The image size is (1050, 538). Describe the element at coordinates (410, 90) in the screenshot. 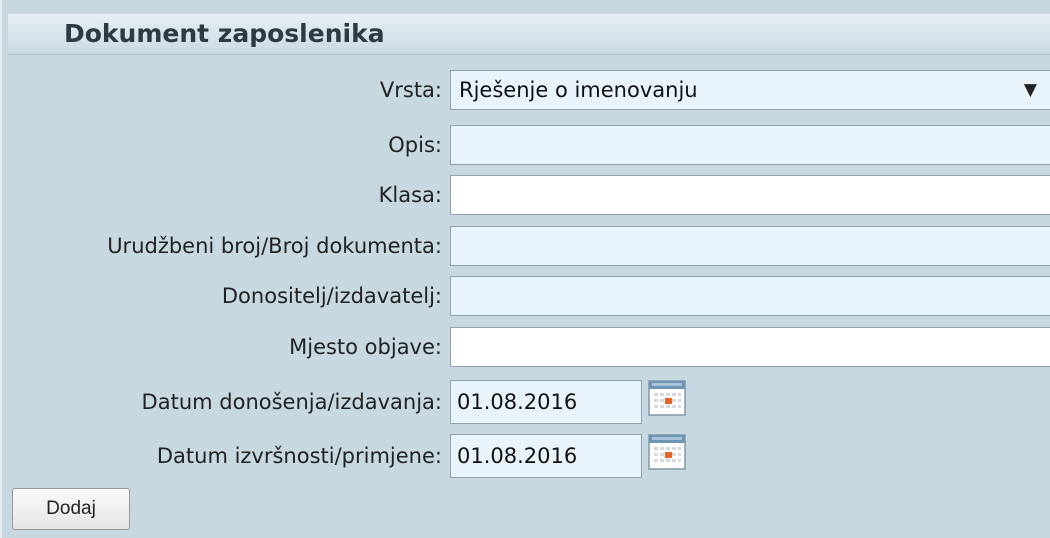

I see `vrsta-label: Vrsta:` at that location.